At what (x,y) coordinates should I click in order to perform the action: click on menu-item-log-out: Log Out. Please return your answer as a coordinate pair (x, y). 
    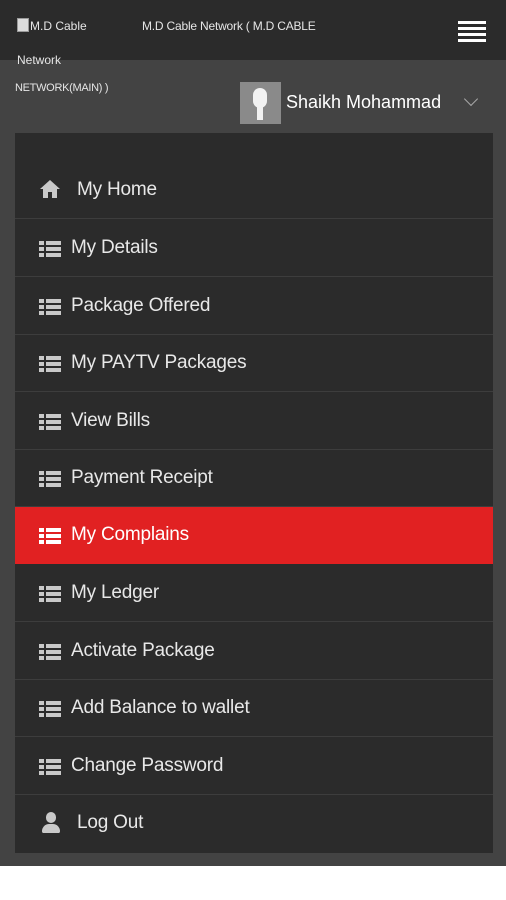
    Looking at the image, I should click on (254, 823).